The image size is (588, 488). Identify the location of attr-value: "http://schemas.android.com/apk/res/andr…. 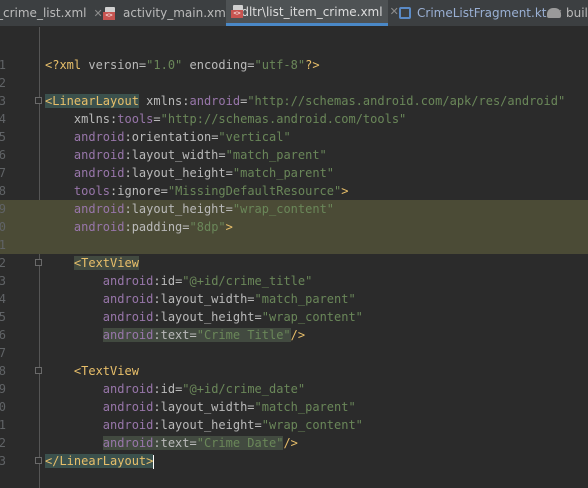
(406, 101).